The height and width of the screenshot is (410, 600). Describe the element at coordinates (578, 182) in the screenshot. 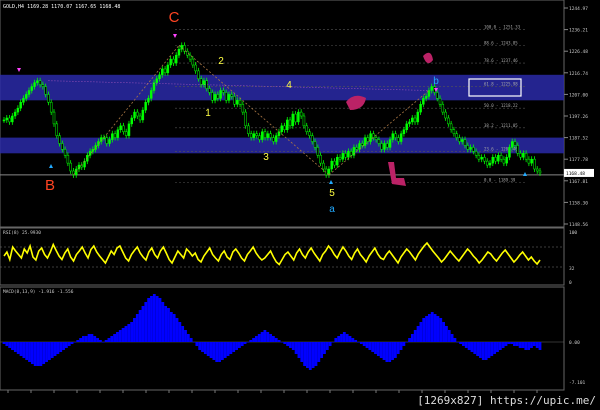

I see `price-tick-label: 1167.81` at that location.